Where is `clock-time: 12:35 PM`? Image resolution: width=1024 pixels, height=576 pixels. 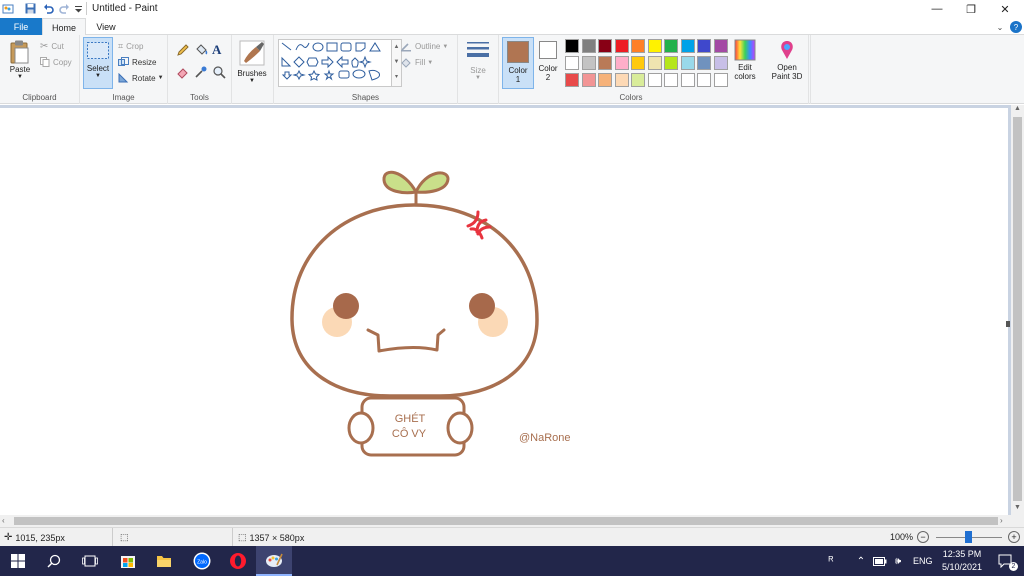
clock-time: 12:35 PM is located at coordinates (962, 554).